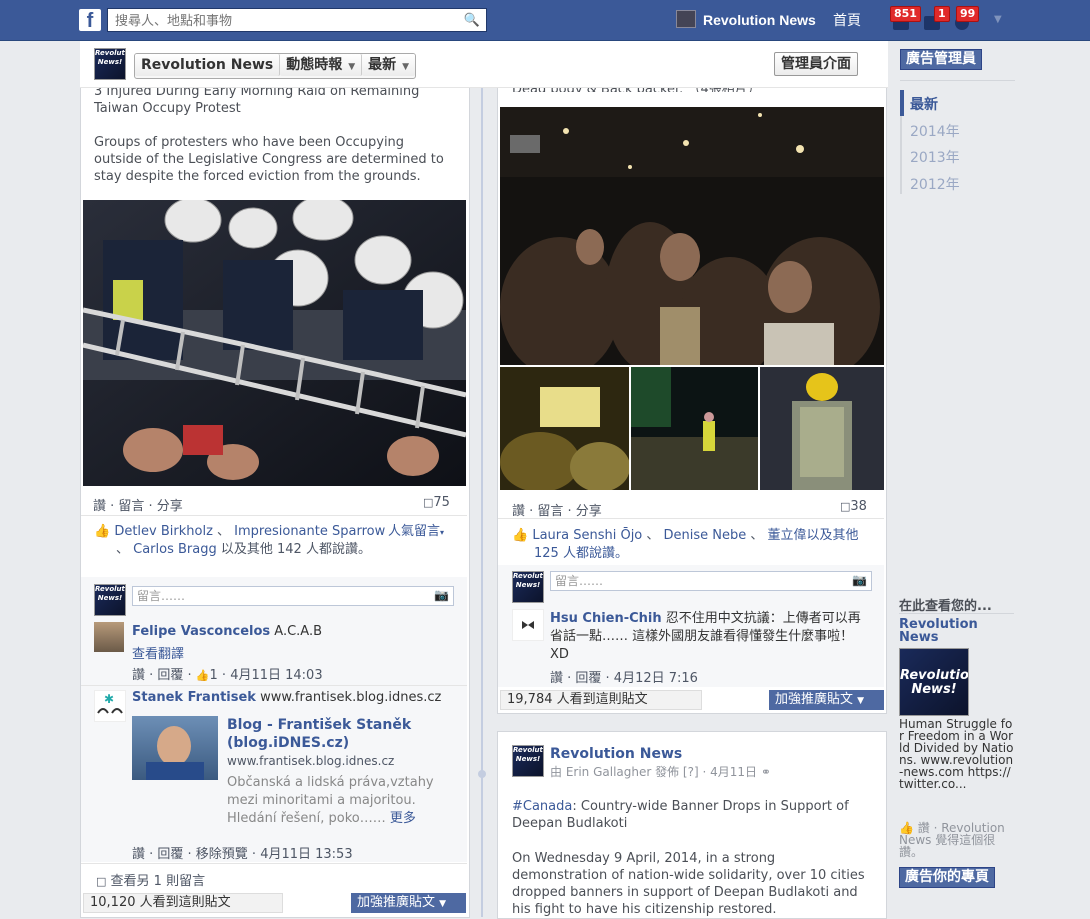  What do you see at coordinates (545, 20) in the screenshot?
I see `top-navigation-bar: f 🔍 Revolution News 首頁 851 1 99 ▼` at bounding box center [545, 20].